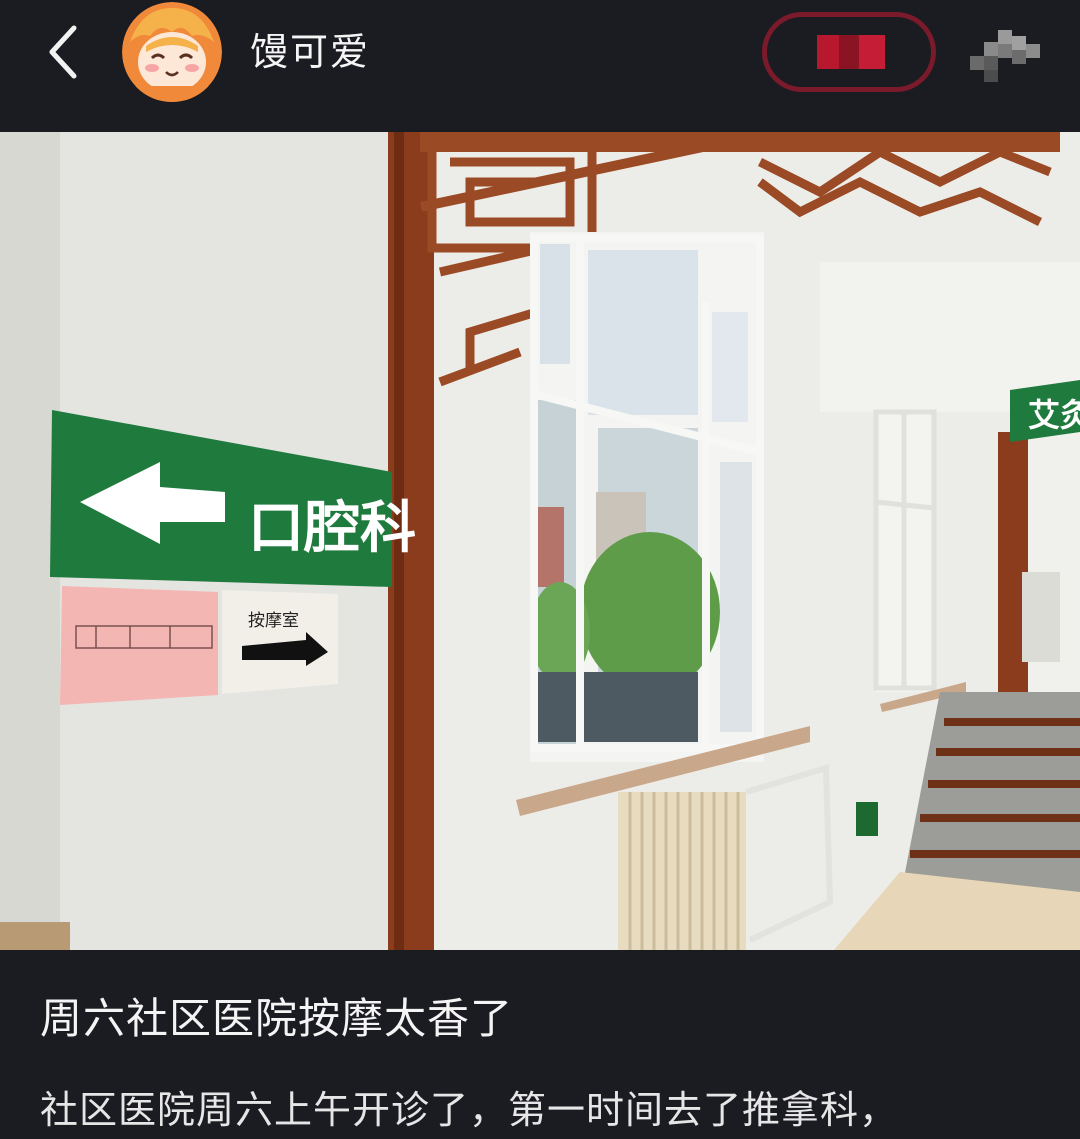 This screenshot has height=1139, width=1080. I want to click on post-body: 社区医院周六上午开诊了，第一时间去了推拿科，, so click(469, 1110).